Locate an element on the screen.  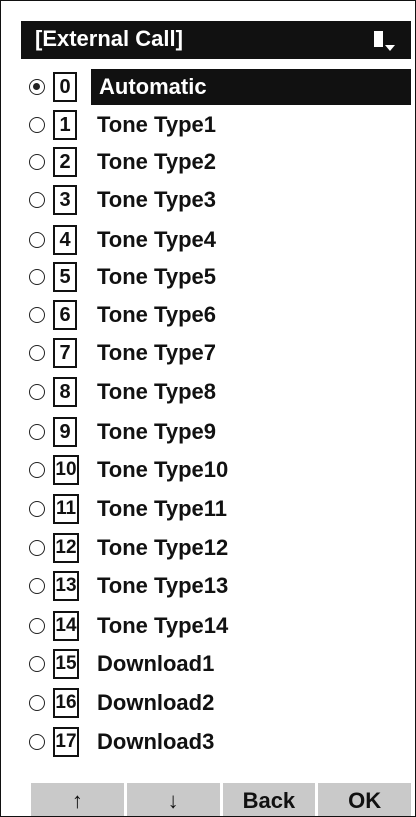
option-number-key: 14 is located at coordinates (66, 626).